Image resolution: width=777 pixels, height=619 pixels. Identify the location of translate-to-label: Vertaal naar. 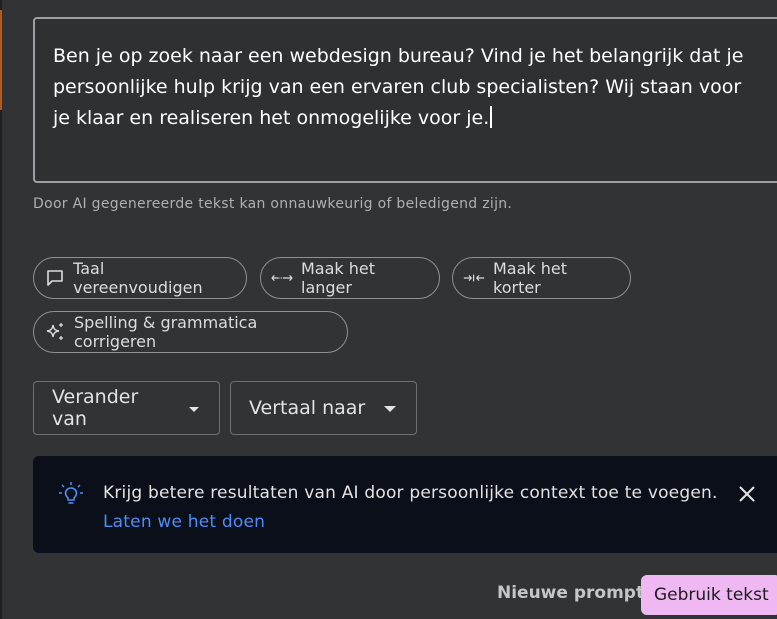
(307, 408).